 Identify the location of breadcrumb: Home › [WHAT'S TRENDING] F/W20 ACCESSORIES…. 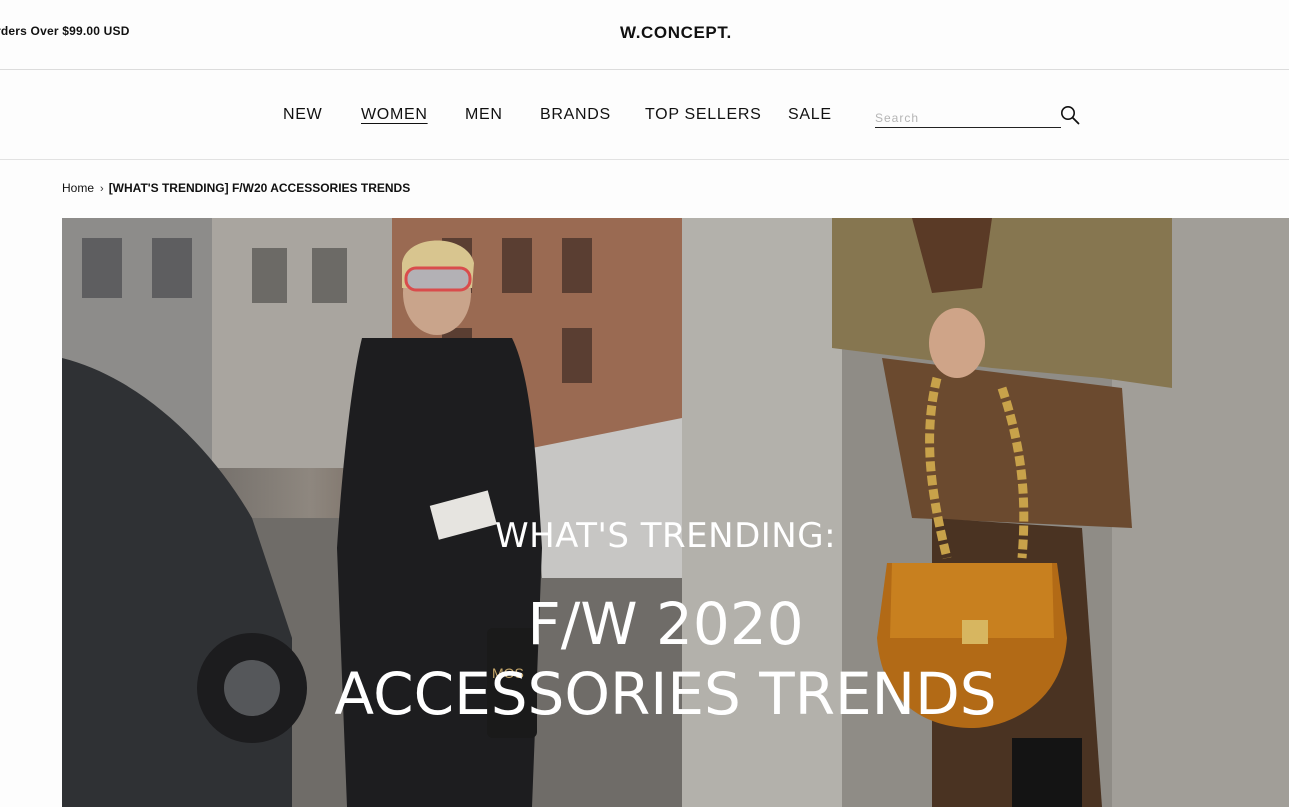
(236, 188).